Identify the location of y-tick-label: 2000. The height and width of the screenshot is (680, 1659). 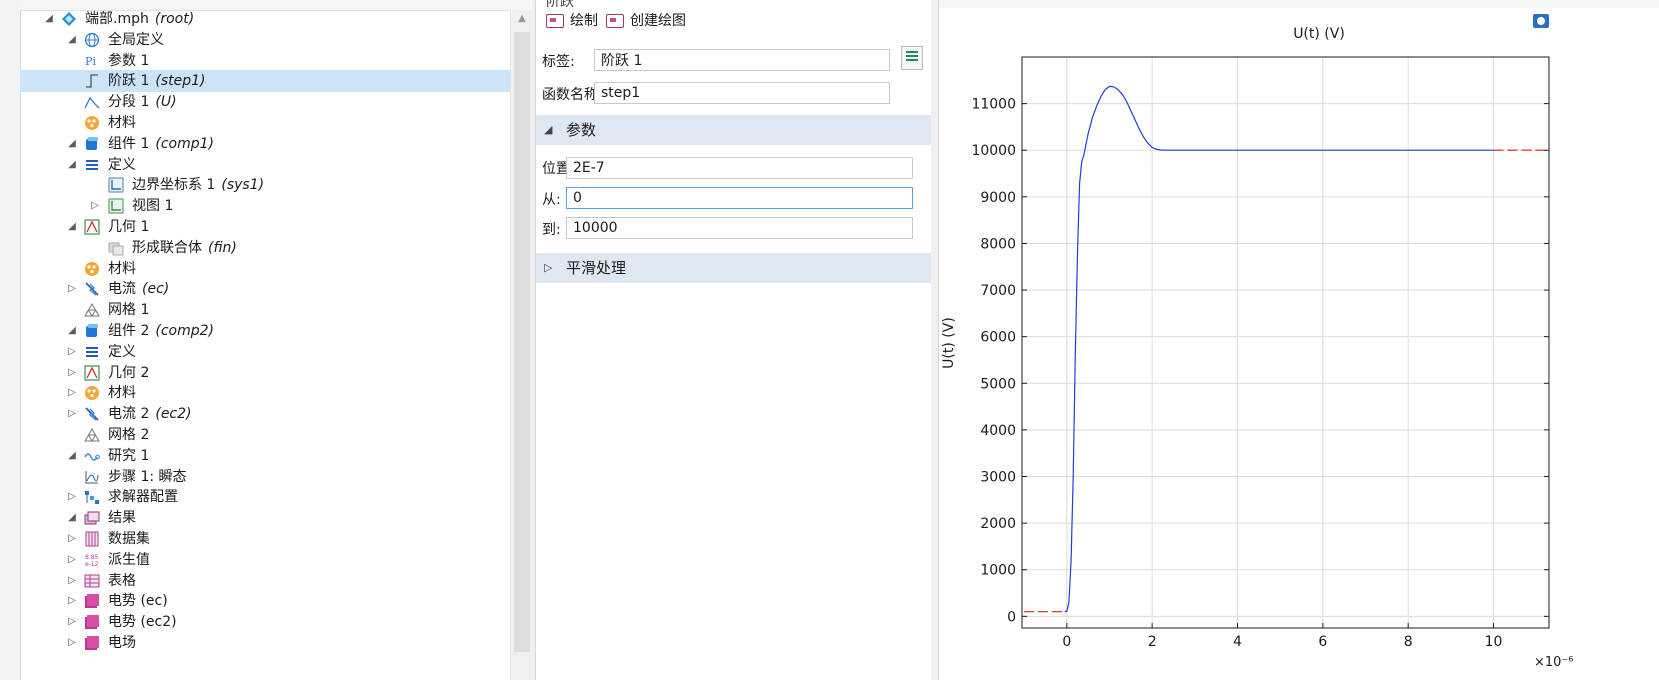
(998, 524).